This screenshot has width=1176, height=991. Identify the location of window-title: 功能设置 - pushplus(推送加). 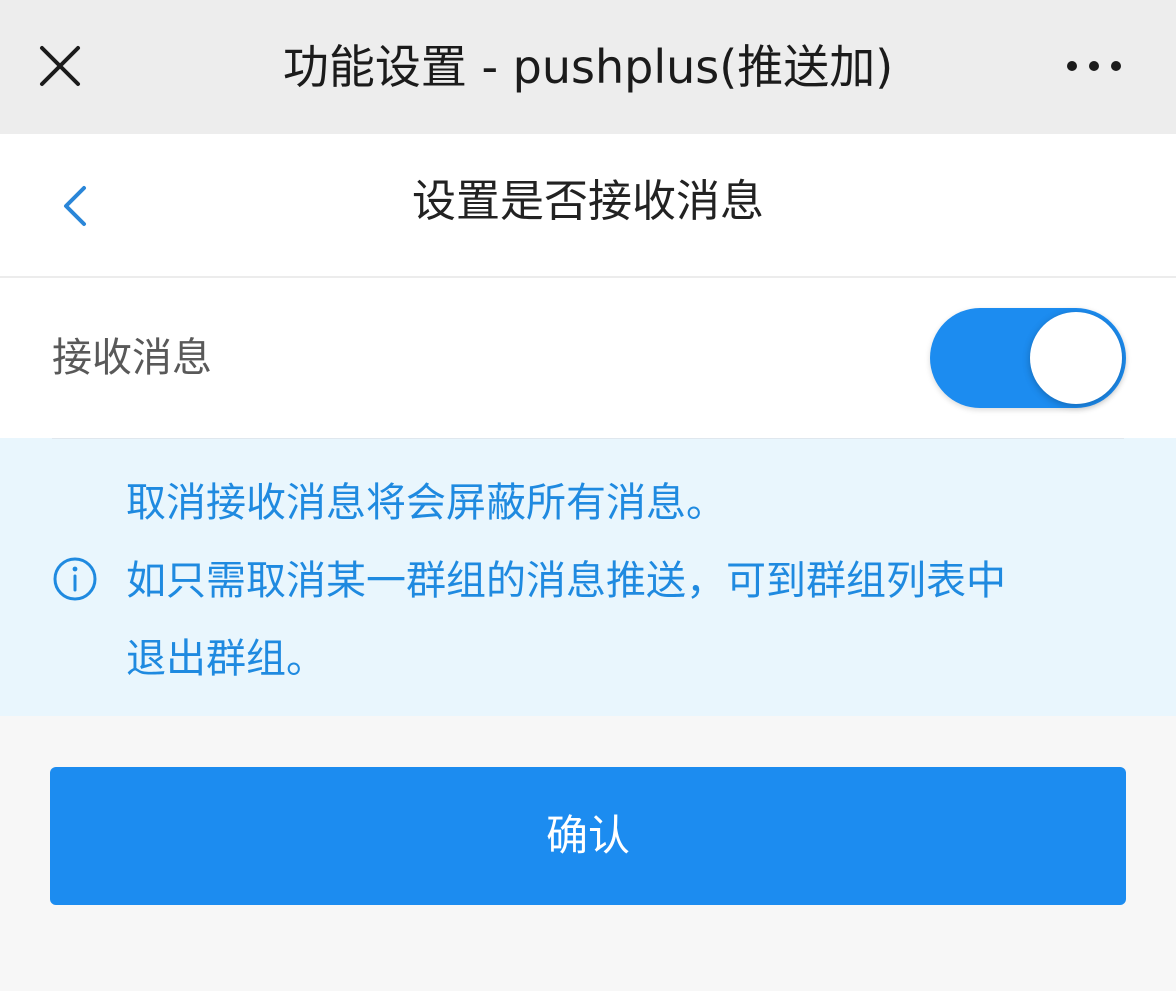
(588, 67).